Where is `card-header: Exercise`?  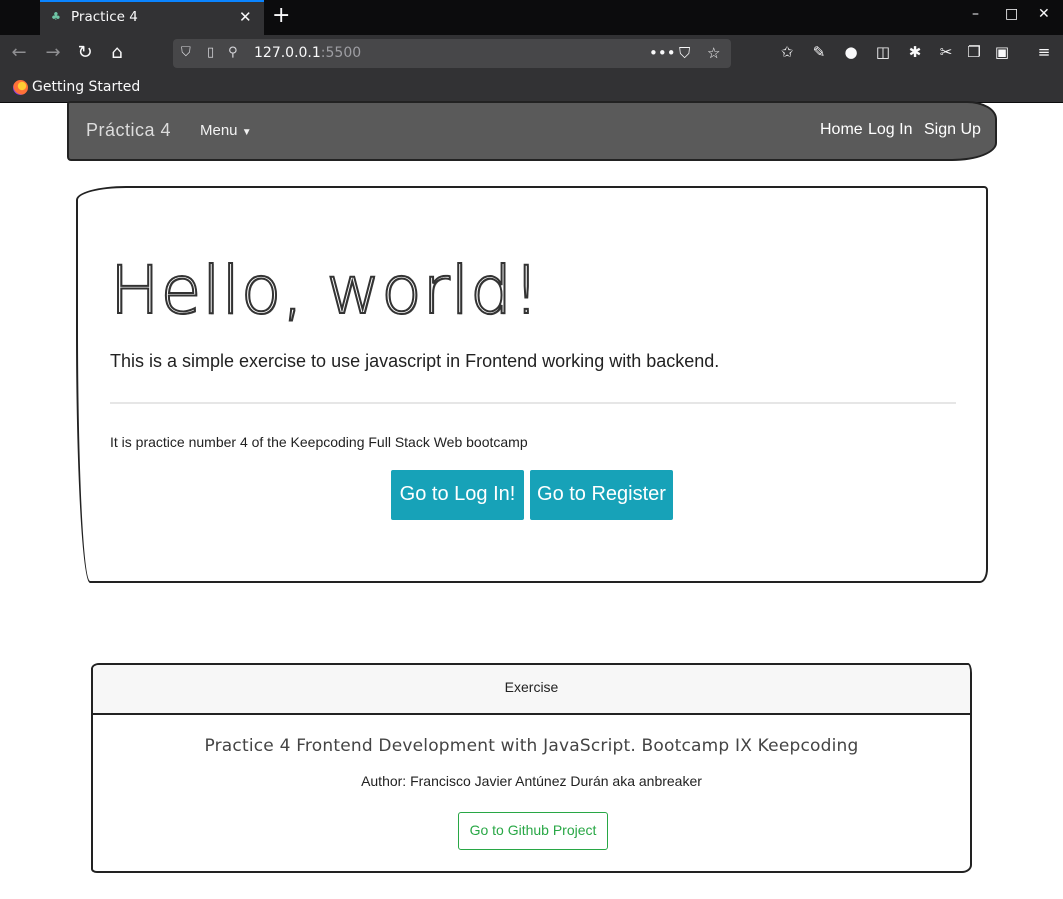
card-header: Exercise is located at coordinates (531, 690).